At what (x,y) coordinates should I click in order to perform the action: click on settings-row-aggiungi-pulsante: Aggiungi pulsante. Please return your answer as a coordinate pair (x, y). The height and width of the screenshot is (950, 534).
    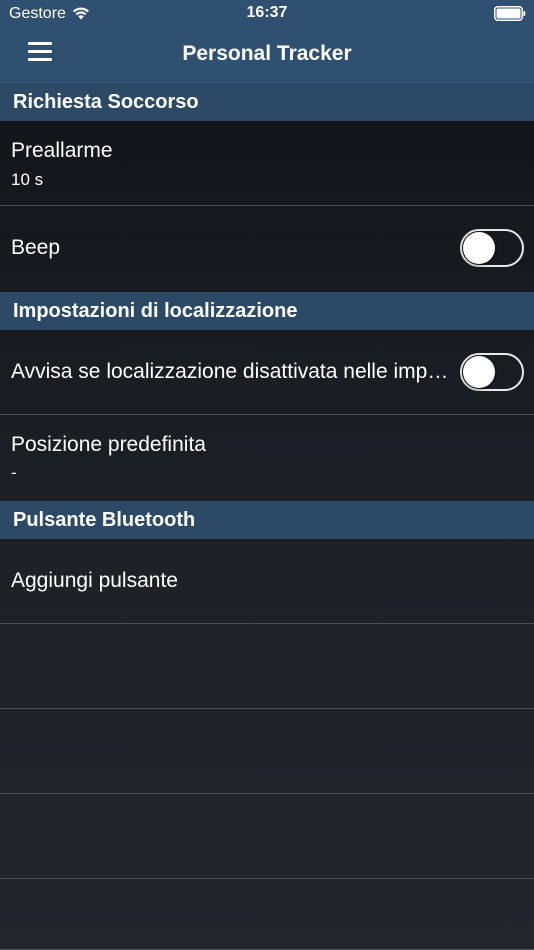
    Looking at the image, I should click on (267, 581).